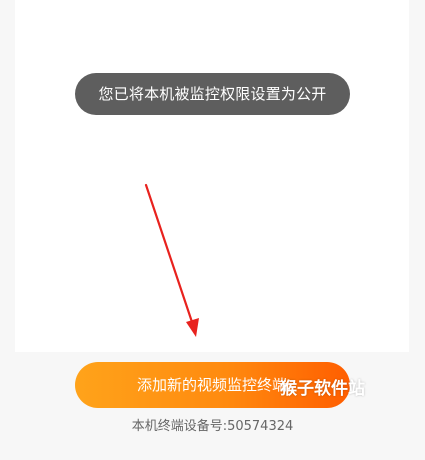 This screenshot has width=425, height=460. Describe the element at coordinates (212, 94) in the screenshot. I see `toast-message: 您已将本机被监控权限设置为公开` at that location.